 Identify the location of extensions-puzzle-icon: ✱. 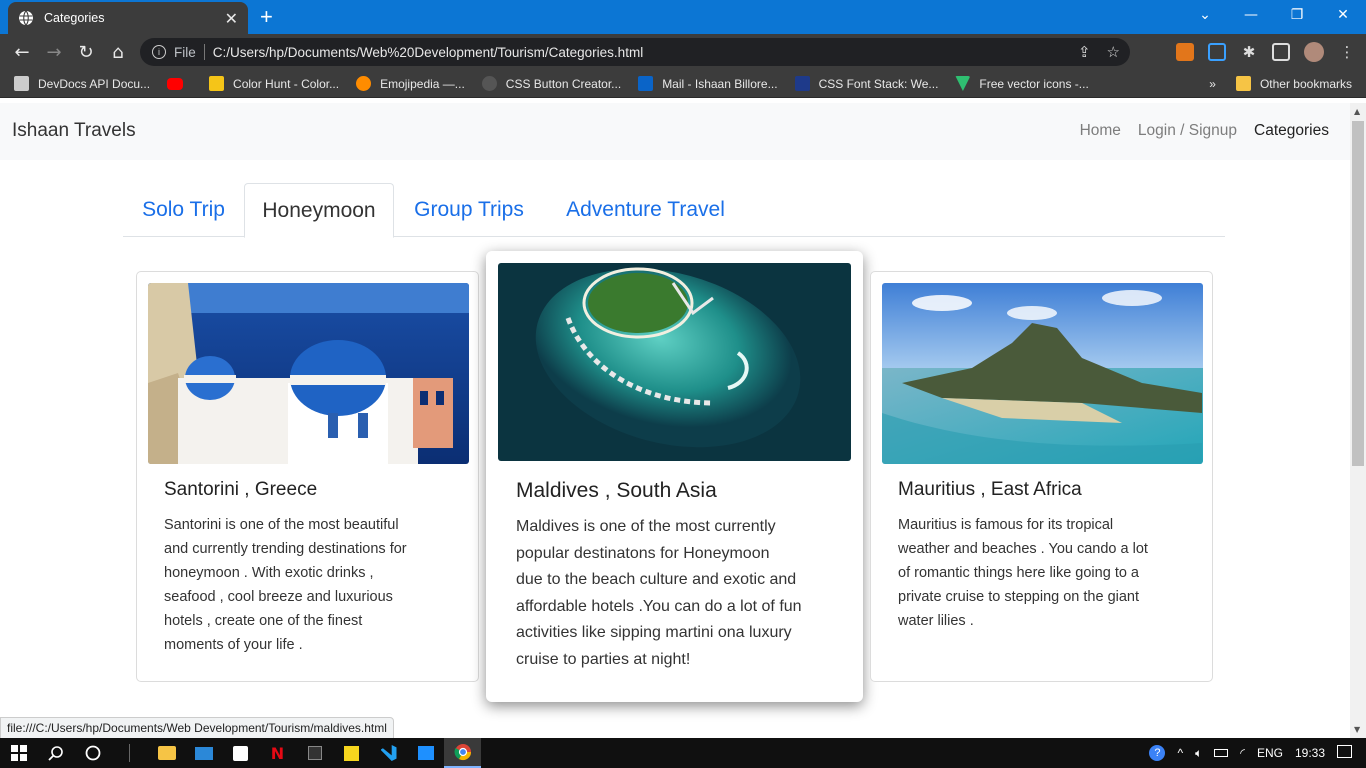
(1249, 52).